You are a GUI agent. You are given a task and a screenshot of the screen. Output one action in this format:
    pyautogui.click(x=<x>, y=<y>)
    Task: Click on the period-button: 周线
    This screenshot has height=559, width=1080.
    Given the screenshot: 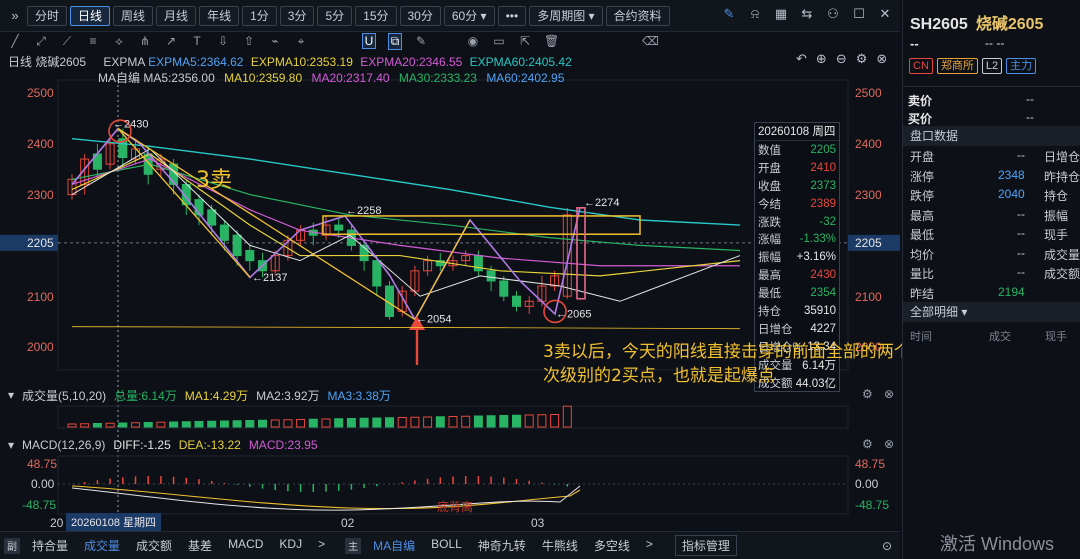 What is the action you would take?
    pyautogui.click(x=133, y=15)
    